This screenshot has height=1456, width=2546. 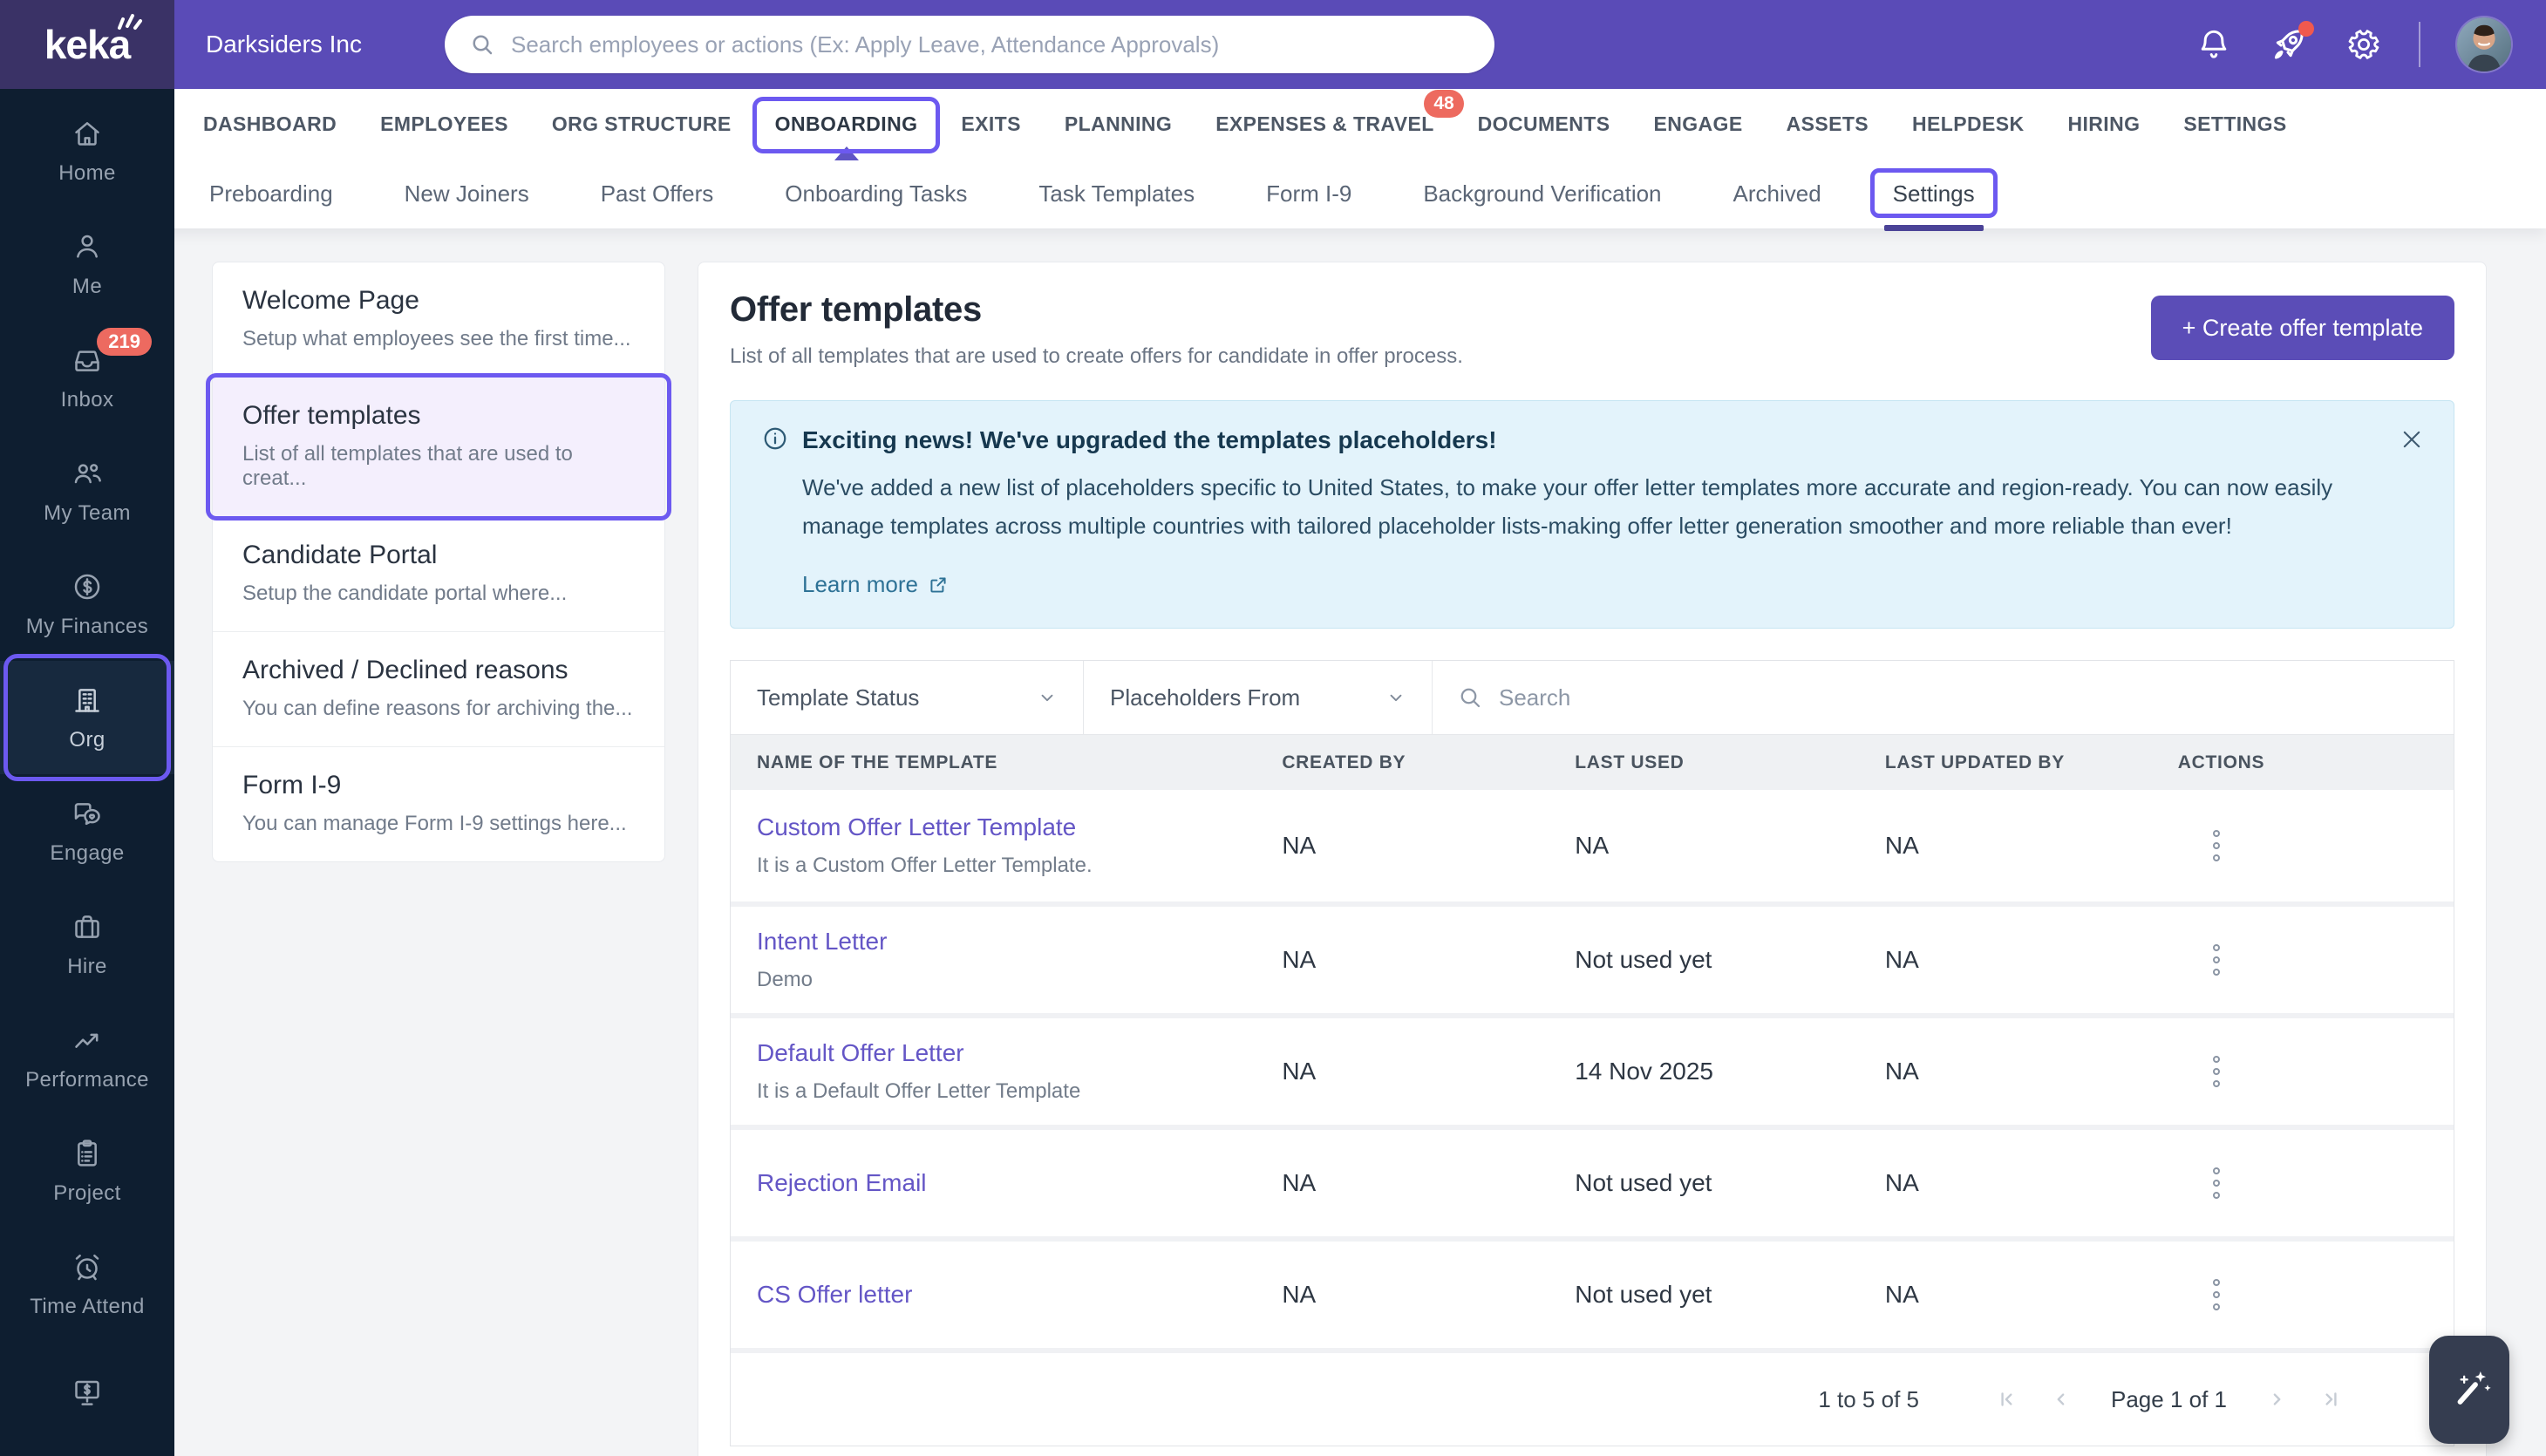 I want to click on settings-gear-button, so click(x=2363, y=44).